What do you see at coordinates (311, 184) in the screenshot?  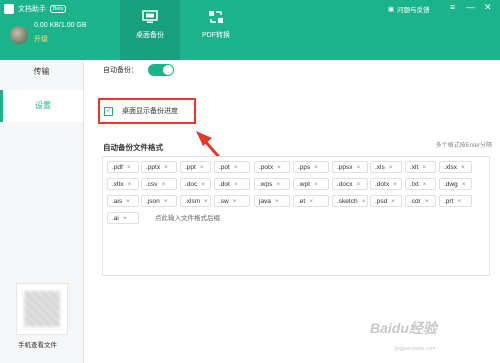 I see `format-tag: .wpt ×` at bounding box center [311, 184].